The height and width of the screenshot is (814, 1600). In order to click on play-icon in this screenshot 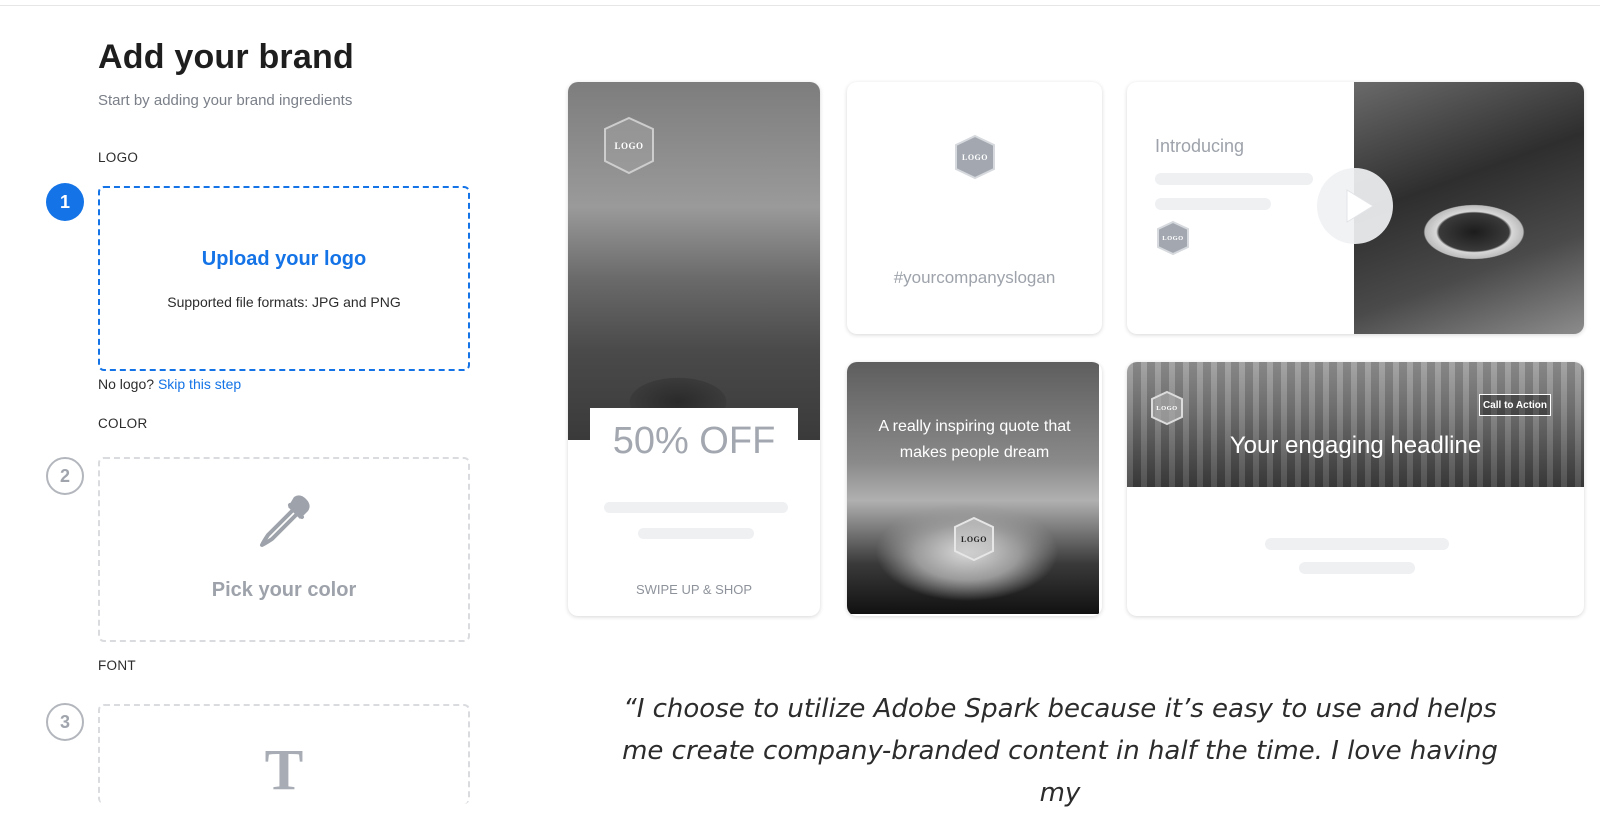, I will do `click(1355, 206)`.